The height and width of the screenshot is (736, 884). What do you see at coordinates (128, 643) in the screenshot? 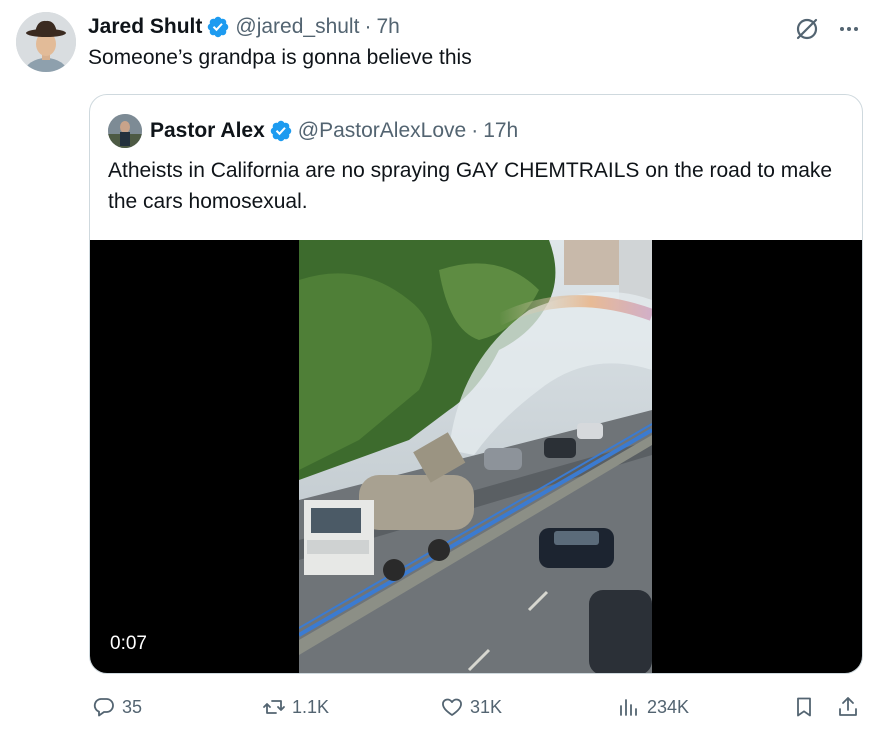
I see `video-timestamp: 0:07` at bounding box center [128, 643].